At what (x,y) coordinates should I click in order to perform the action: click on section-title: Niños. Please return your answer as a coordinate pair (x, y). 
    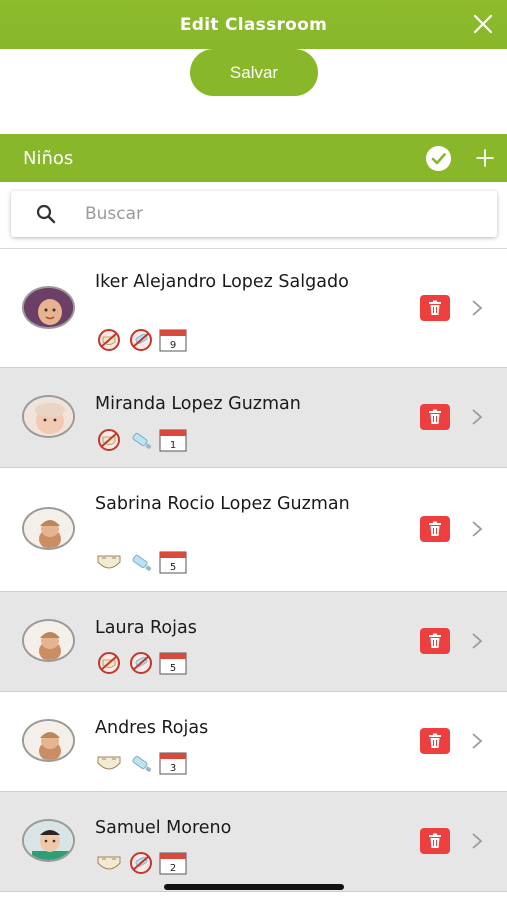
    Looking at the image, I should click on (48, 158).